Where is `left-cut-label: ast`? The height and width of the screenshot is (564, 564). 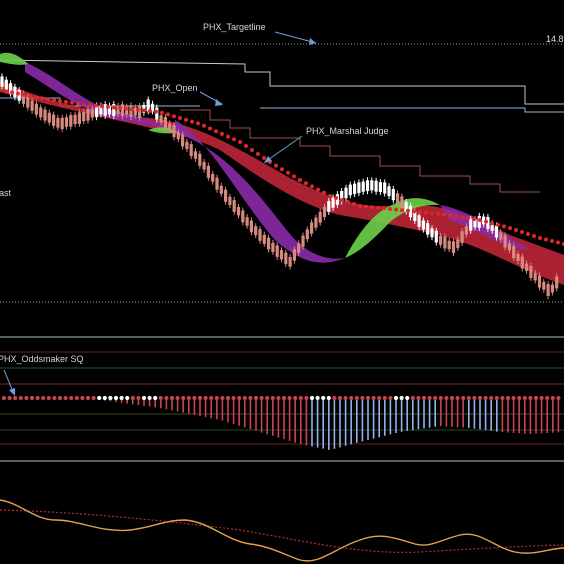
left-cut-label: ast is located at coordinates (6, 193).